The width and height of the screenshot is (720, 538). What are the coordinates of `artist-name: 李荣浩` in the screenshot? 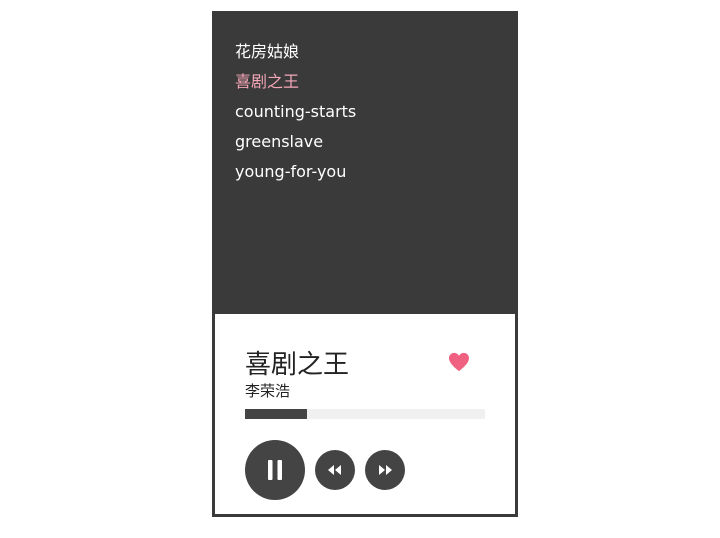 It's located at (268, 391).